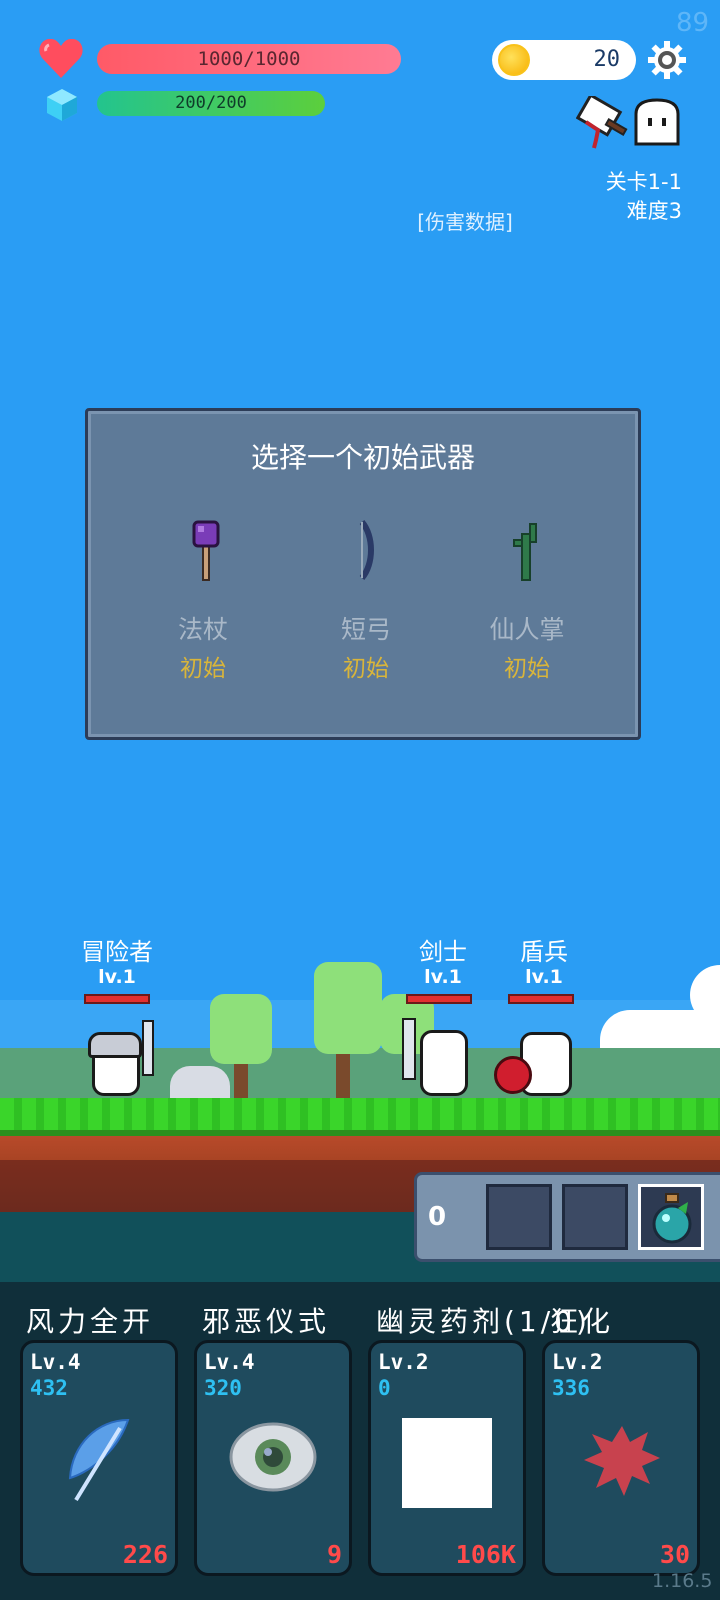  What do you see at coordinates (544, 952) in the screenshot?
I see `unit-name-shield: 盾兵` at bounding box center [544, 952].